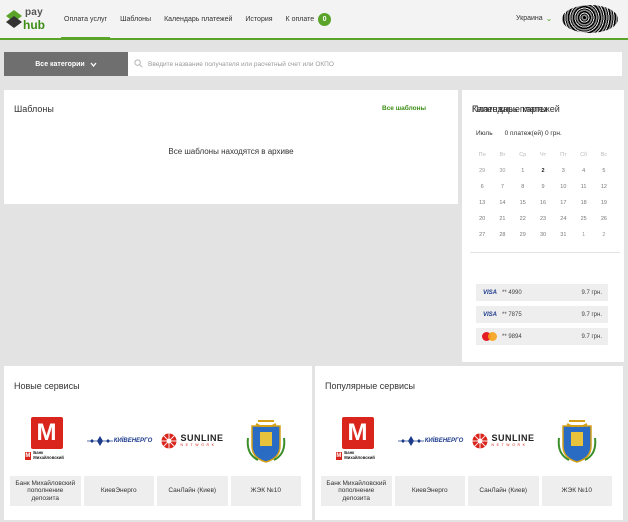 This screenshot has width=628, height=522. What do you see at coordinates (480, 441) in the screenshot?
I see `sunline-sun-icon` at bounding box center [480, 441].